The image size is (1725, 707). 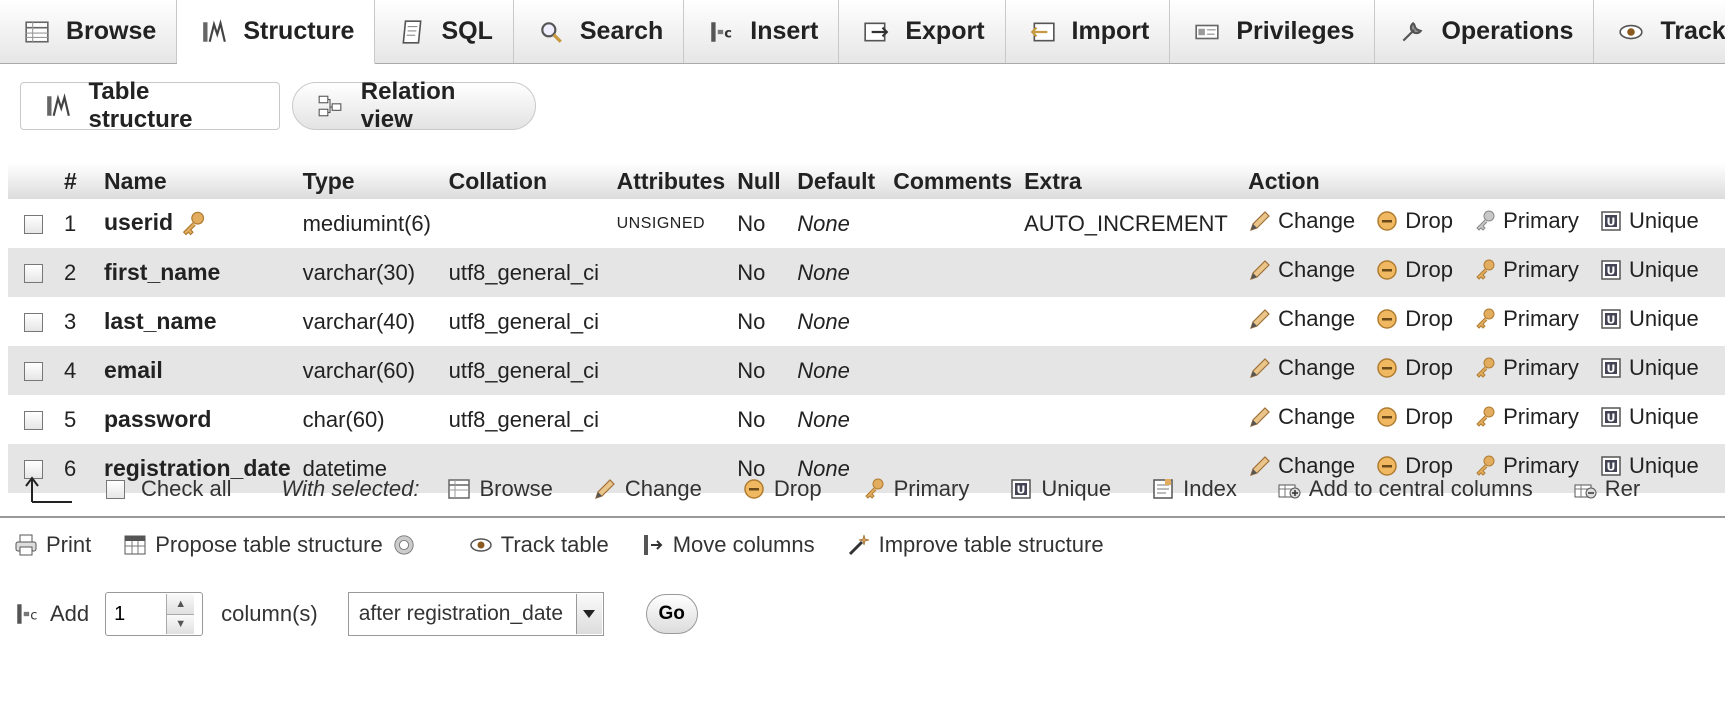 What do you see at coordinates (599, 31) in the screenshot?
I see `tab-search: Search` at bounding box center [599, 31].